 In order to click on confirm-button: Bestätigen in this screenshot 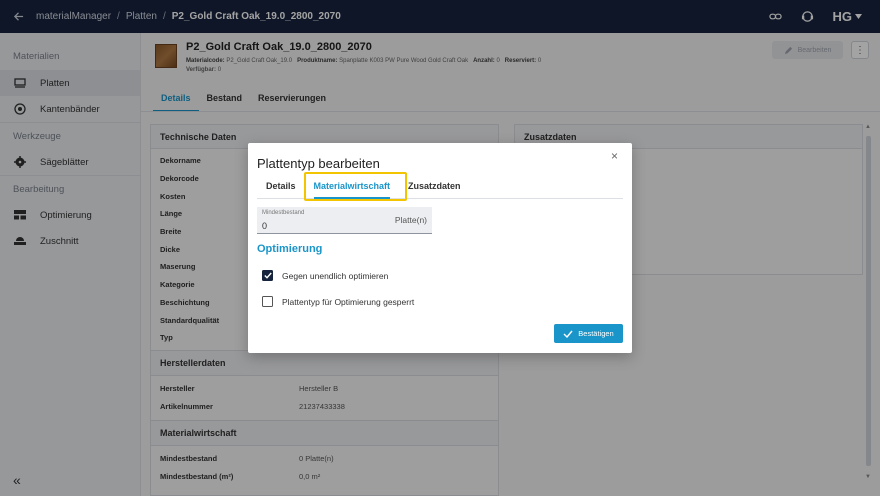, I will do `click(588, 333)`.